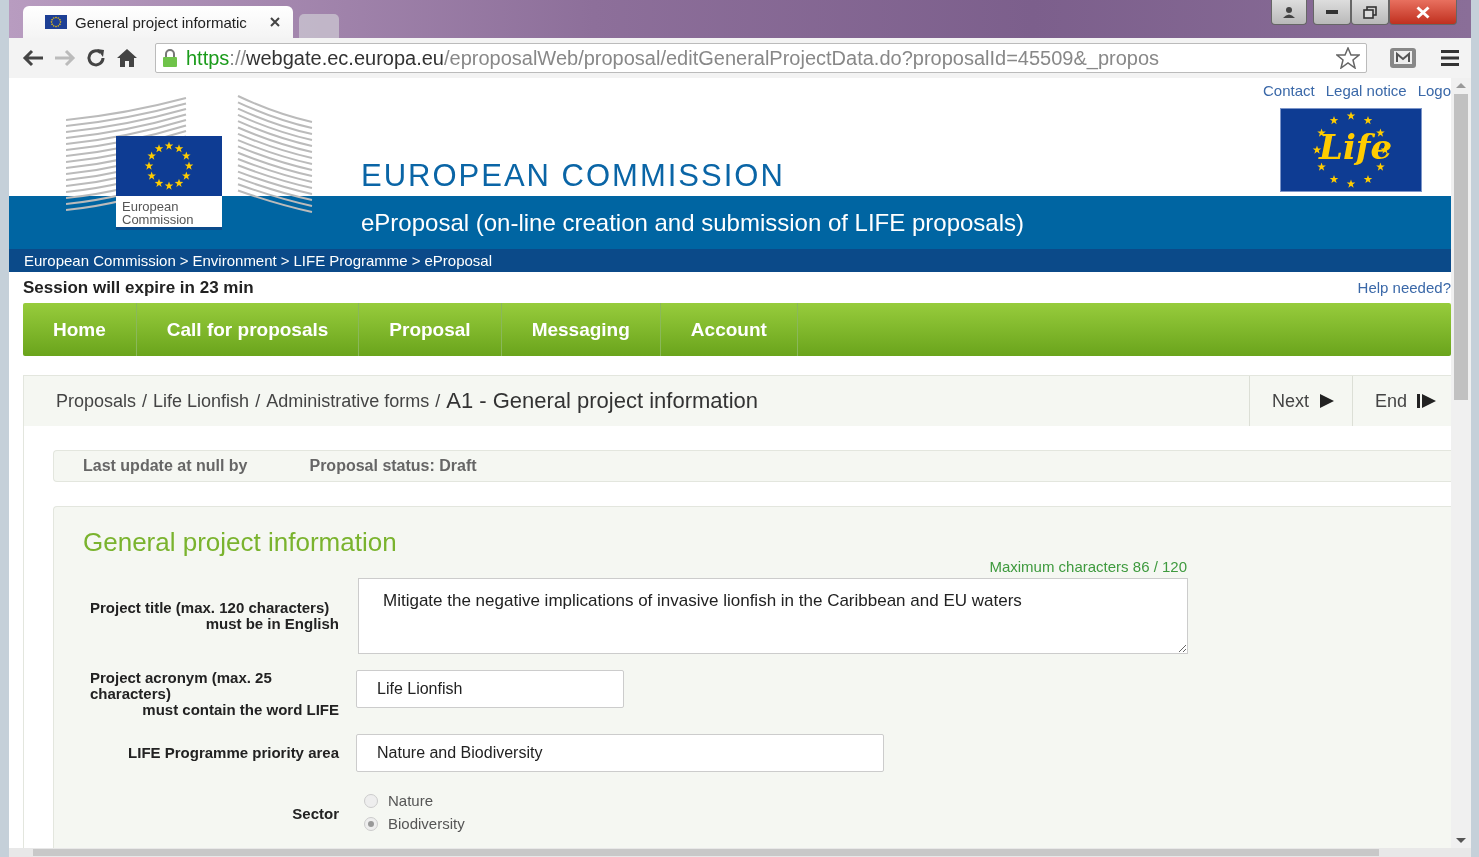 This screenshot has height=857, width=1479. Describe the element at coordinates (348, 401) in the screenshot. I see `breadcrumb-link: Administrative forms` at that location.